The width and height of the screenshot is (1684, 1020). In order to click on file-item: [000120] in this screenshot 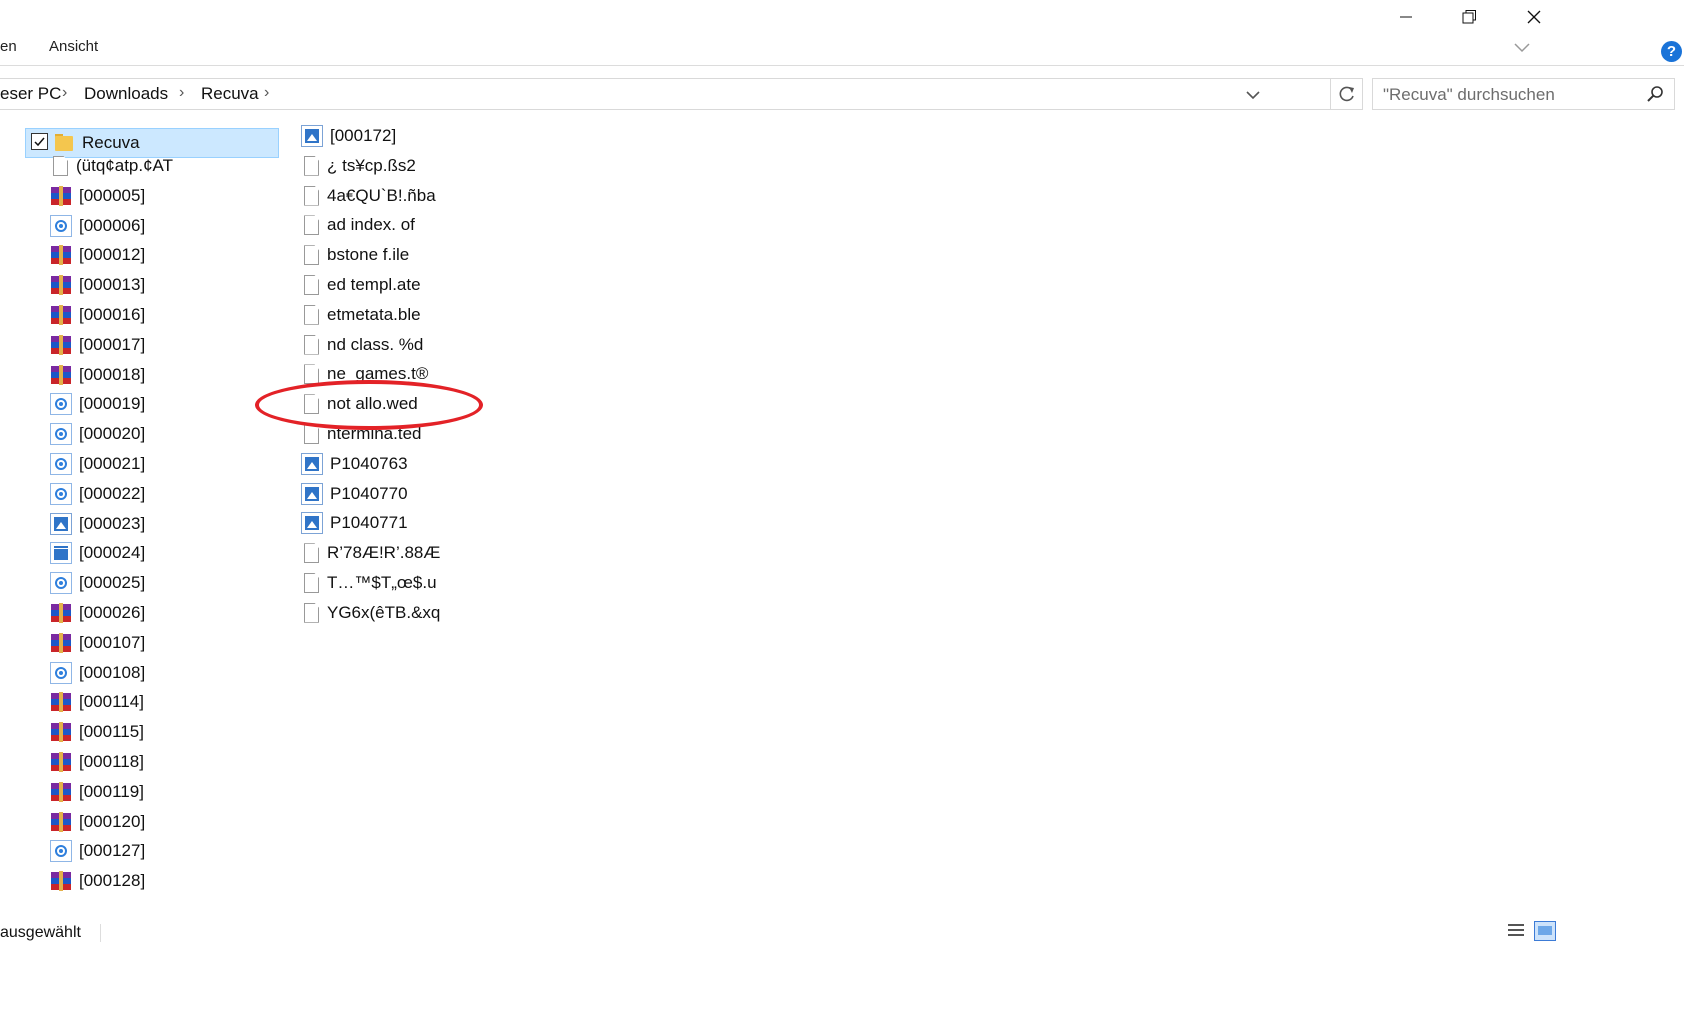, I will do `click(97, 822)`.